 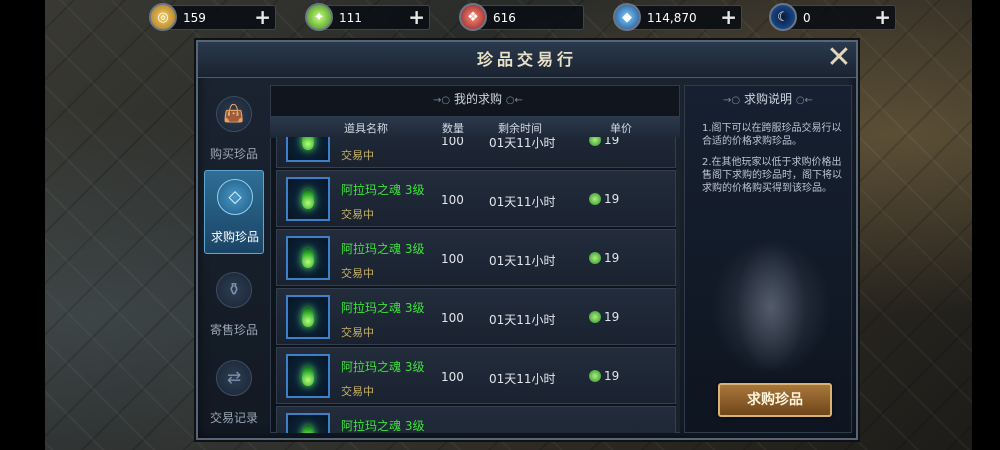 What do you see at coordinates (262, 17) in the screenshot?
I see `add-gold-button: +` at bounding box center [262, 17].